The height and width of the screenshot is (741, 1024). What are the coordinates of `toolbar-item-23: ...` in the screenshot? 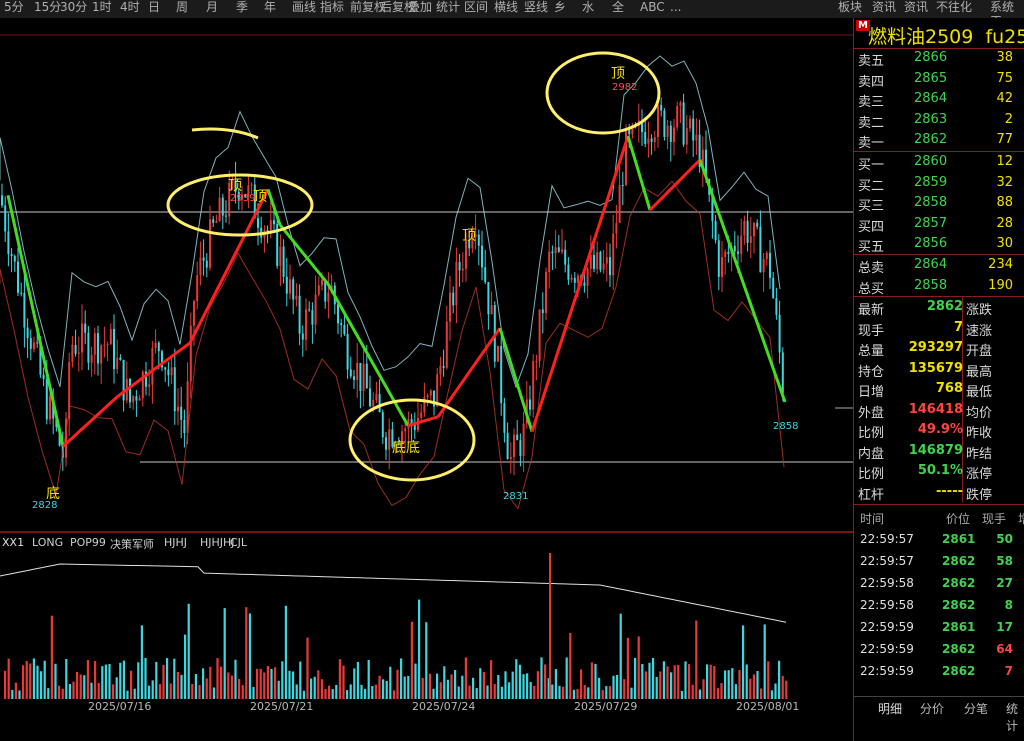 It's located at (675, 9).